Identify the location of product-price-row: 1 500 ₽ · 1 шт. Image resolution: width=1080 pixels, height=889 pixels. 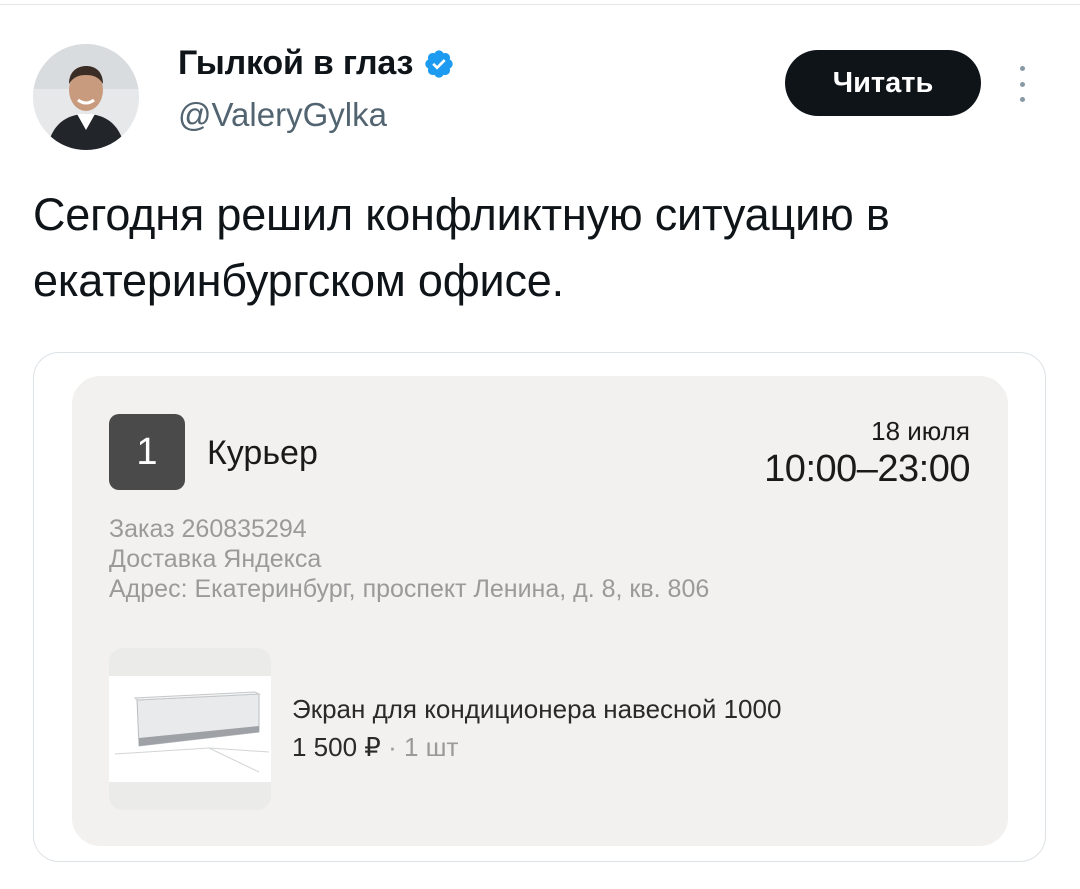
(375, 747).